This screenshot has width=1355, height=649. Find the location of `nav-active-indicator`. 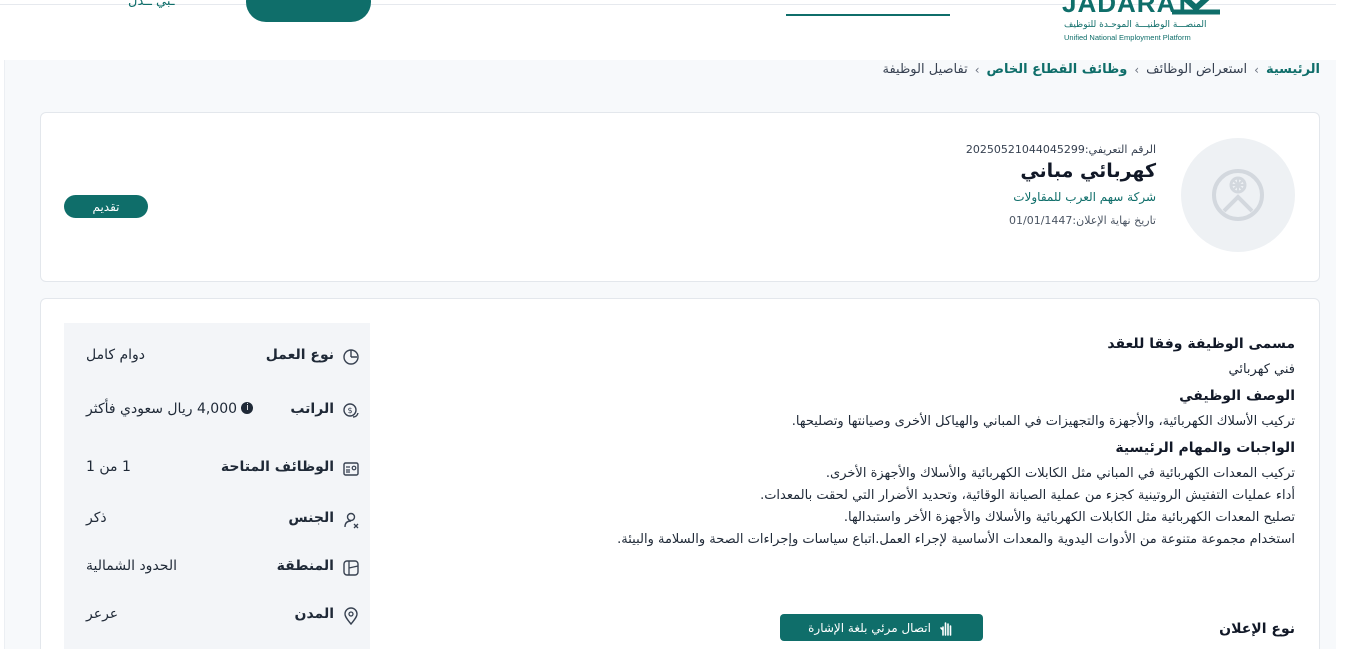

nav-active-indicator is located at coordinates (868, 15).